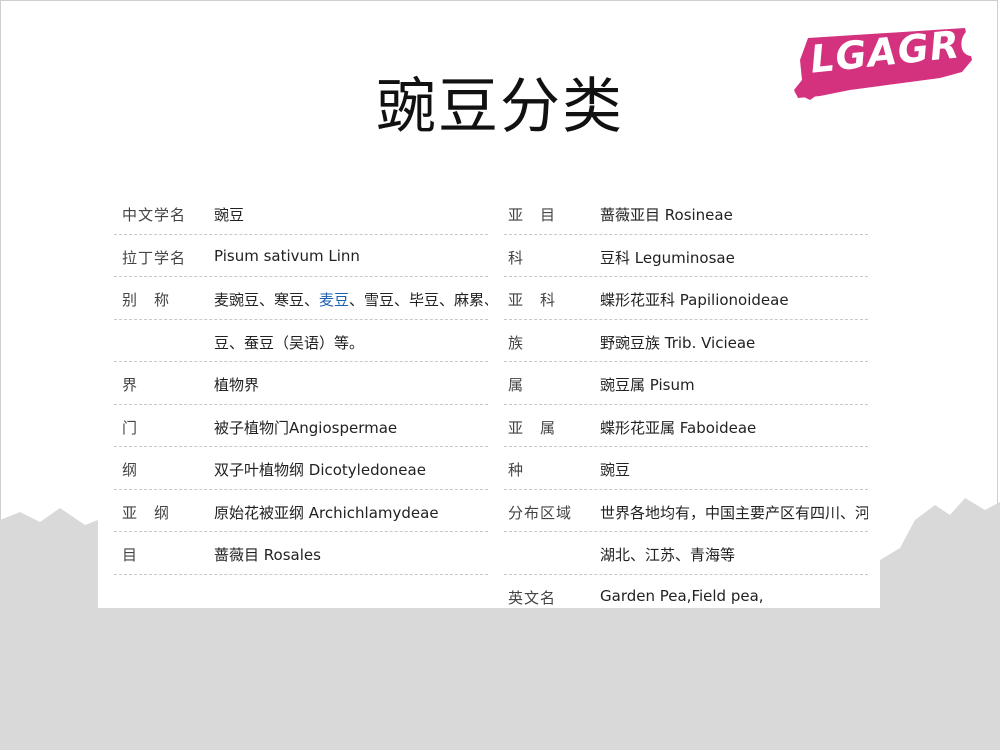 Image resolution: width=1000 pixels, height=750 pixels. I want to click on row-value: 豆、蚕豆（吴语）等。, so click(289, 342).